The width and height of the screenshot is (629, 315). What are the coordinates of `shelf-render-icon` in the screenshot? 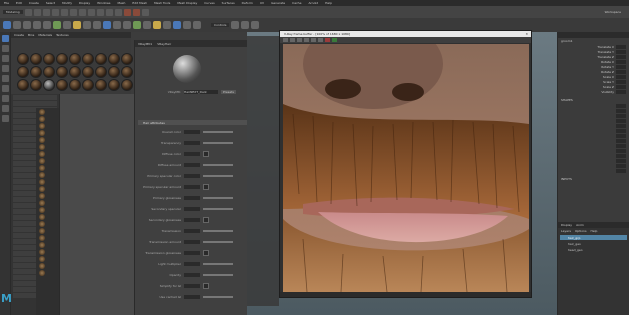 It's located at (157, 25).